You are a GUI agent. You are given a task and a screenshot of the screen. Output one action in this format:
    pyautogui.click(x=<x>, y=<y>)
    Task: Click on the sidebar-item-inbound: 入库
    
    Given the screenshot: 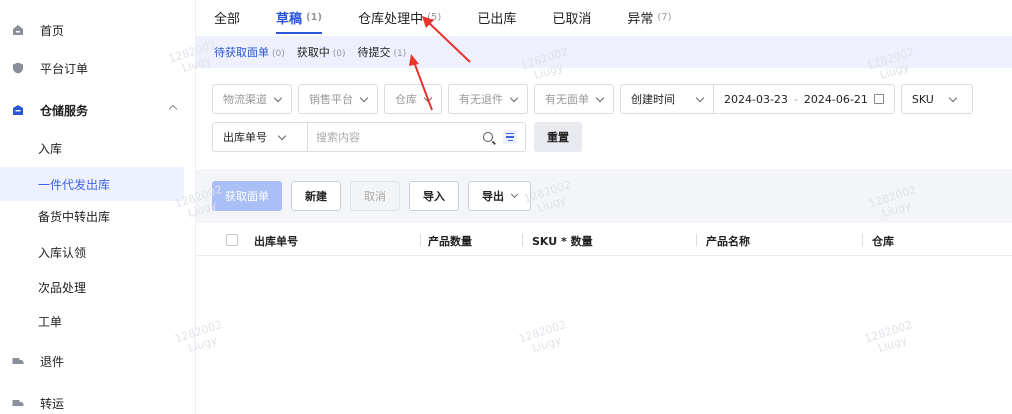 What is the action you would take?
    pyautogui.click(x=92, y=148)
    